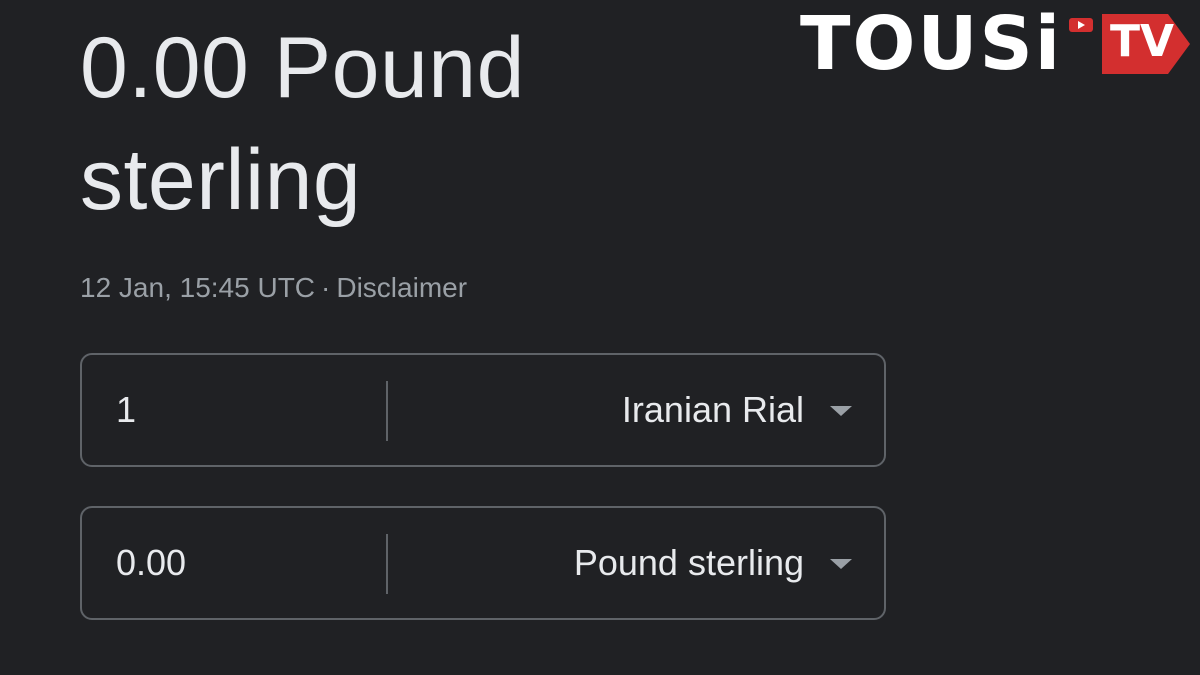 The height and width of the screenshot is (675, 1200). I want to click on play-icon, so click(1081, 25).